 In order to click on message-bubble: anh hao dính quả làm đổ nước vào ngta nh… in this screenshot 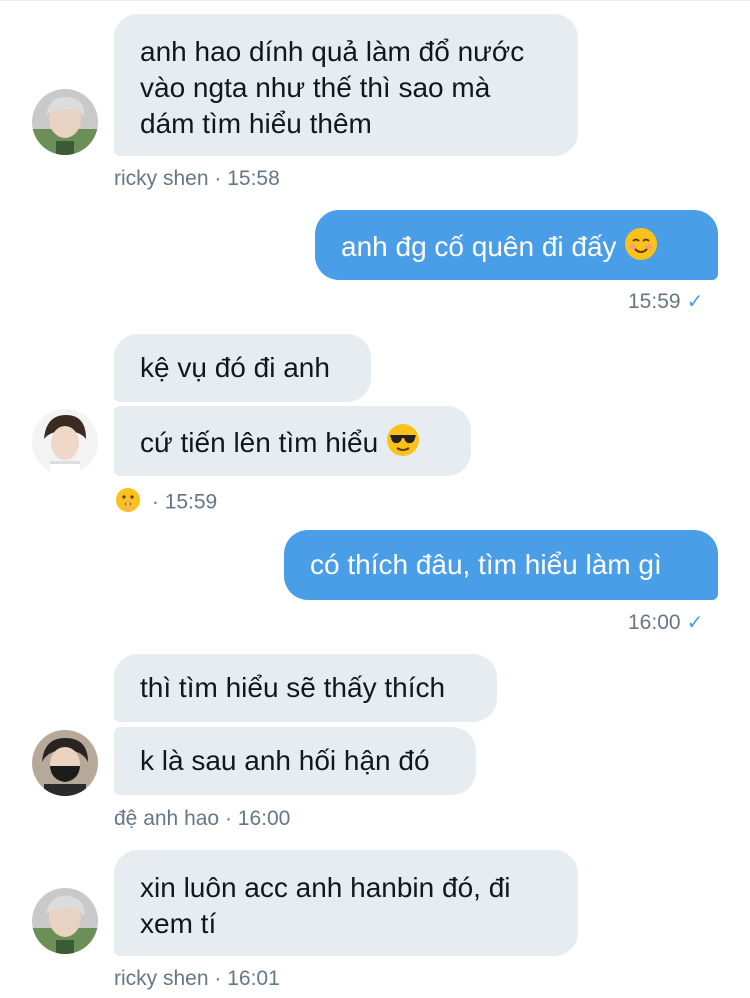, I will do `click(346, 85)`.